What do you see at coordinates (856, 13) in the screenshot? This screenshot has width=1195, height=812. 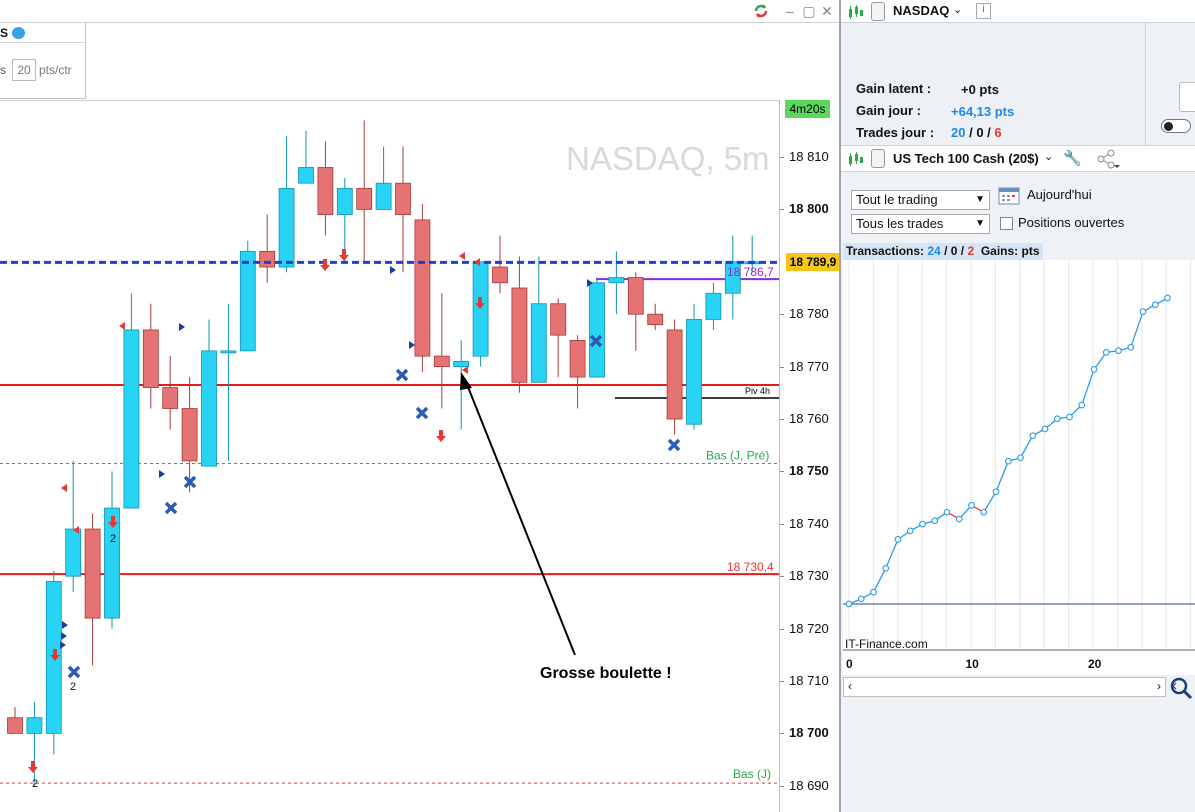 I see `candles-icon` at bounding box center [856, 13].